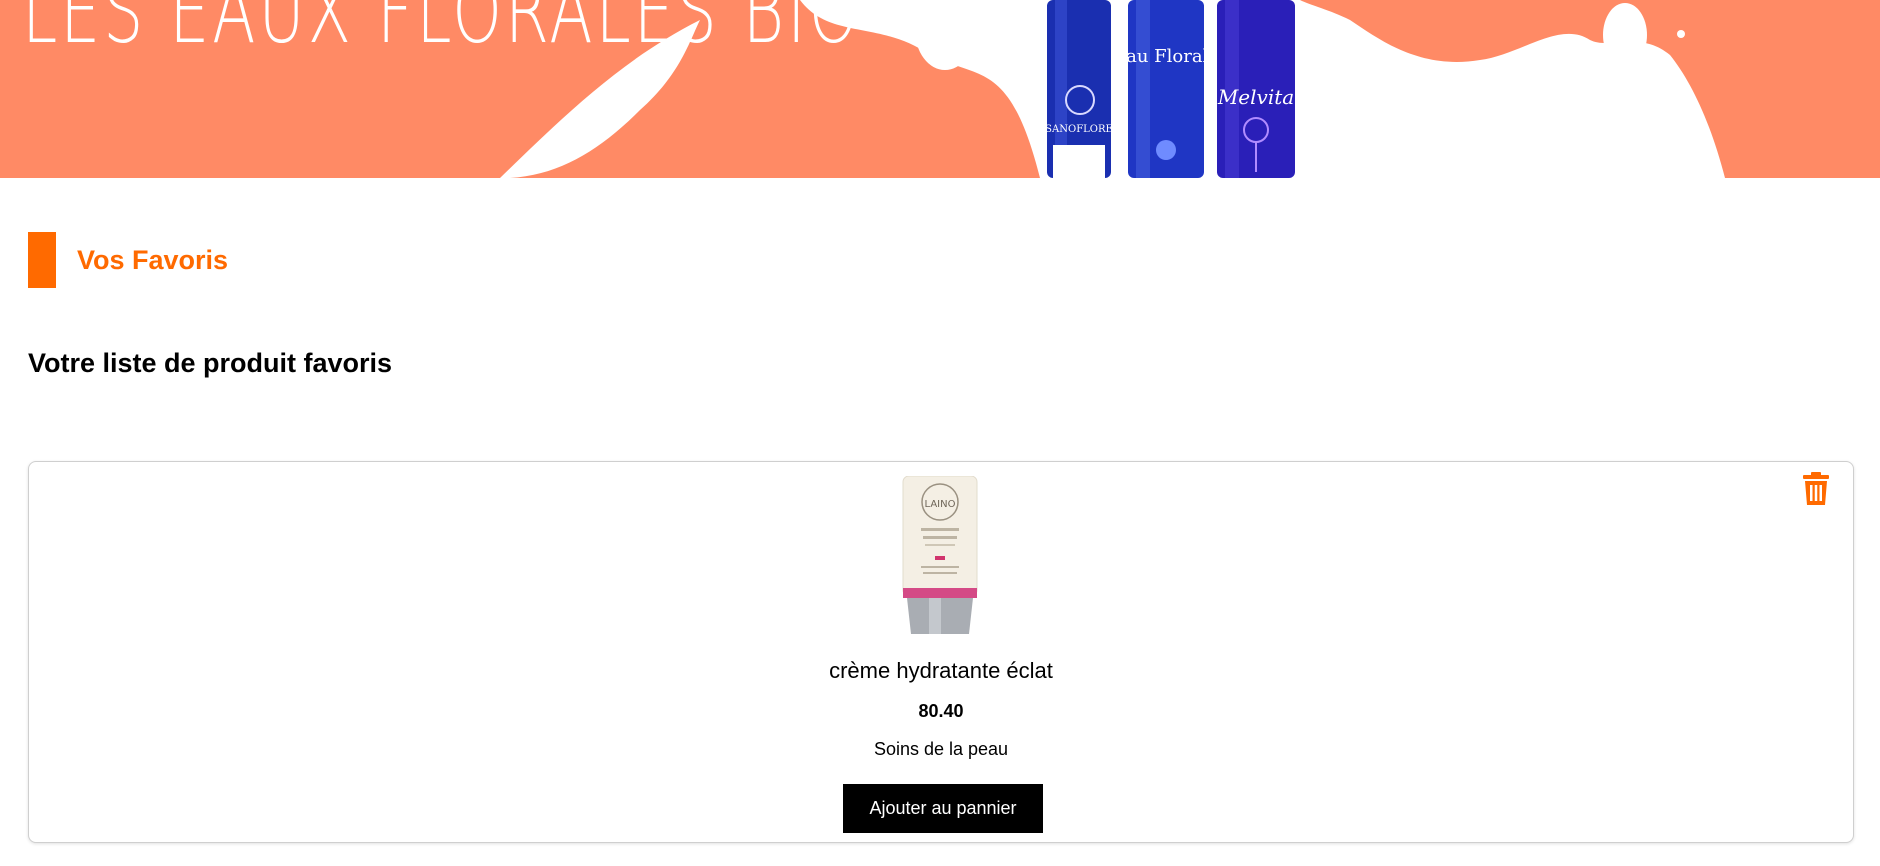  What do you see at coordinates (941, 711) in the screenshot?
I see `product-price: 80.40` at bounding box center [941, 711].